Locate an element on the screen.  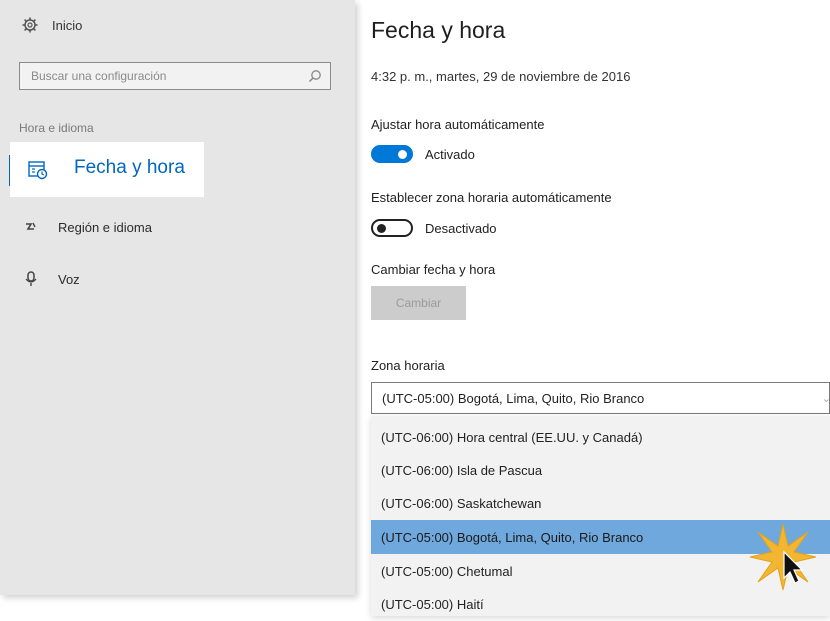
auto-time-label: Ajustar hora automáticamente is located at coordinates (458, 124).